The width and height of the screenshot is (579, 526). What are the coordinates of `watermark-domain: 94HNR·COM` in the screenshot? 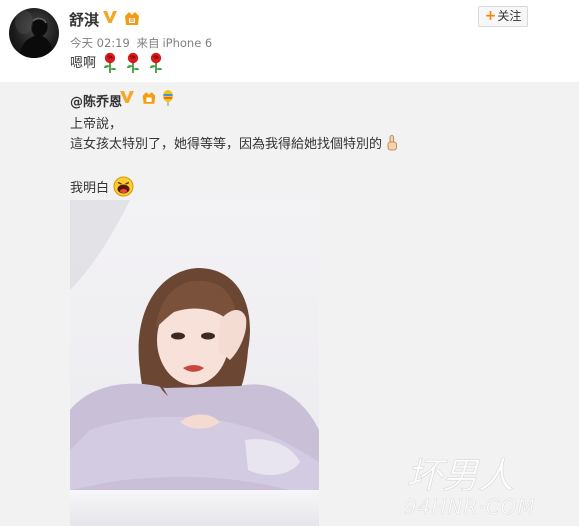 It's located at (470, 507).